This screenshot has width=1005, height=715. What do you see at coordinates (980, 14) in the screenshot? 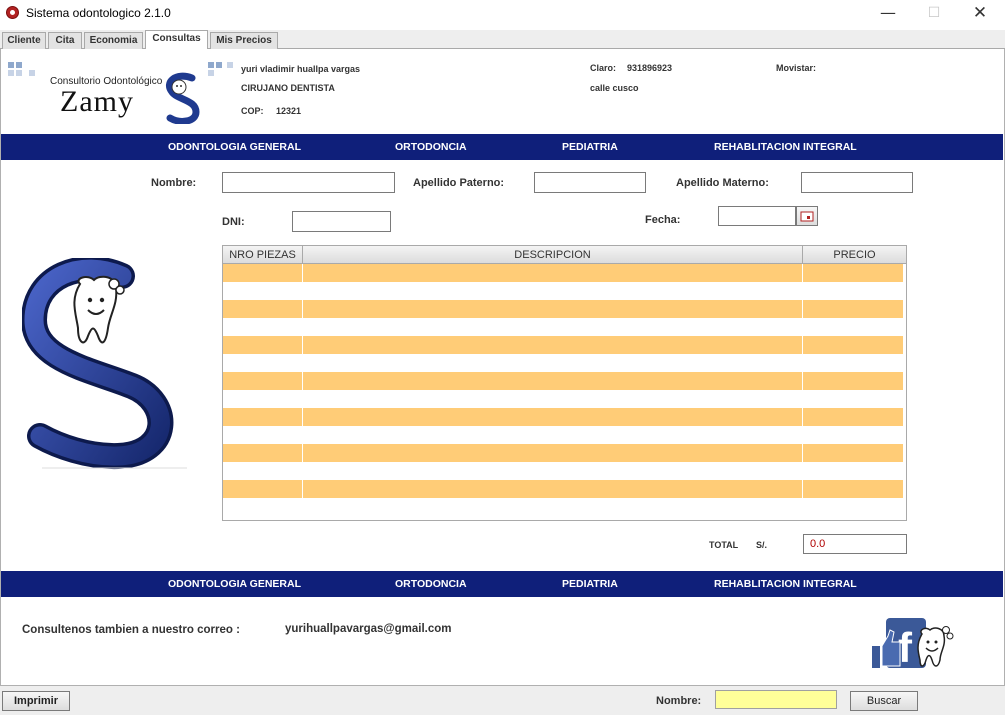
I see `close-button: ✕` at bounding box center [980, 14].